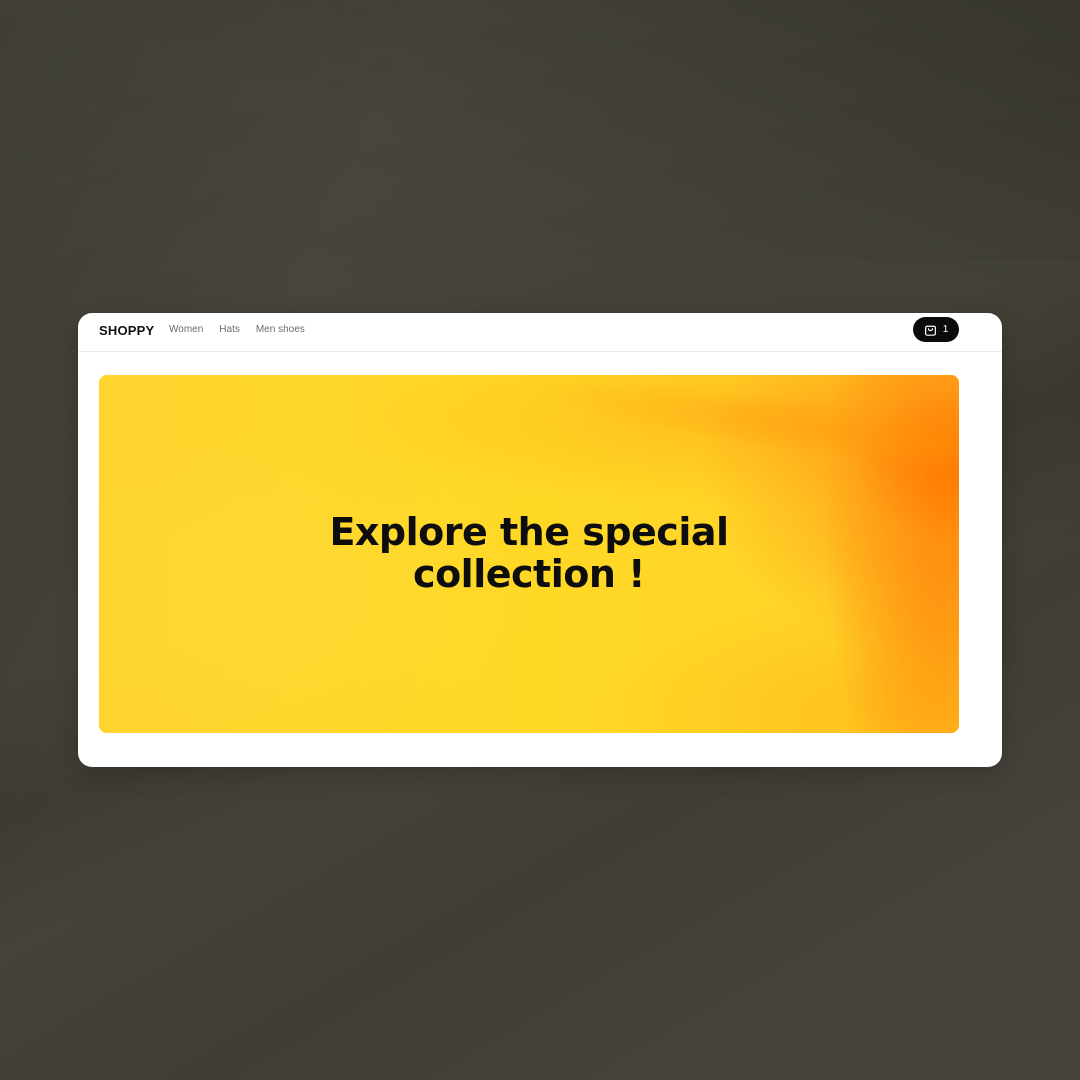 The image size is (1080, 1080). Describe the element at coordinates (186, 329) in the screenshot. I see `nav-link-women: Women` at that location.